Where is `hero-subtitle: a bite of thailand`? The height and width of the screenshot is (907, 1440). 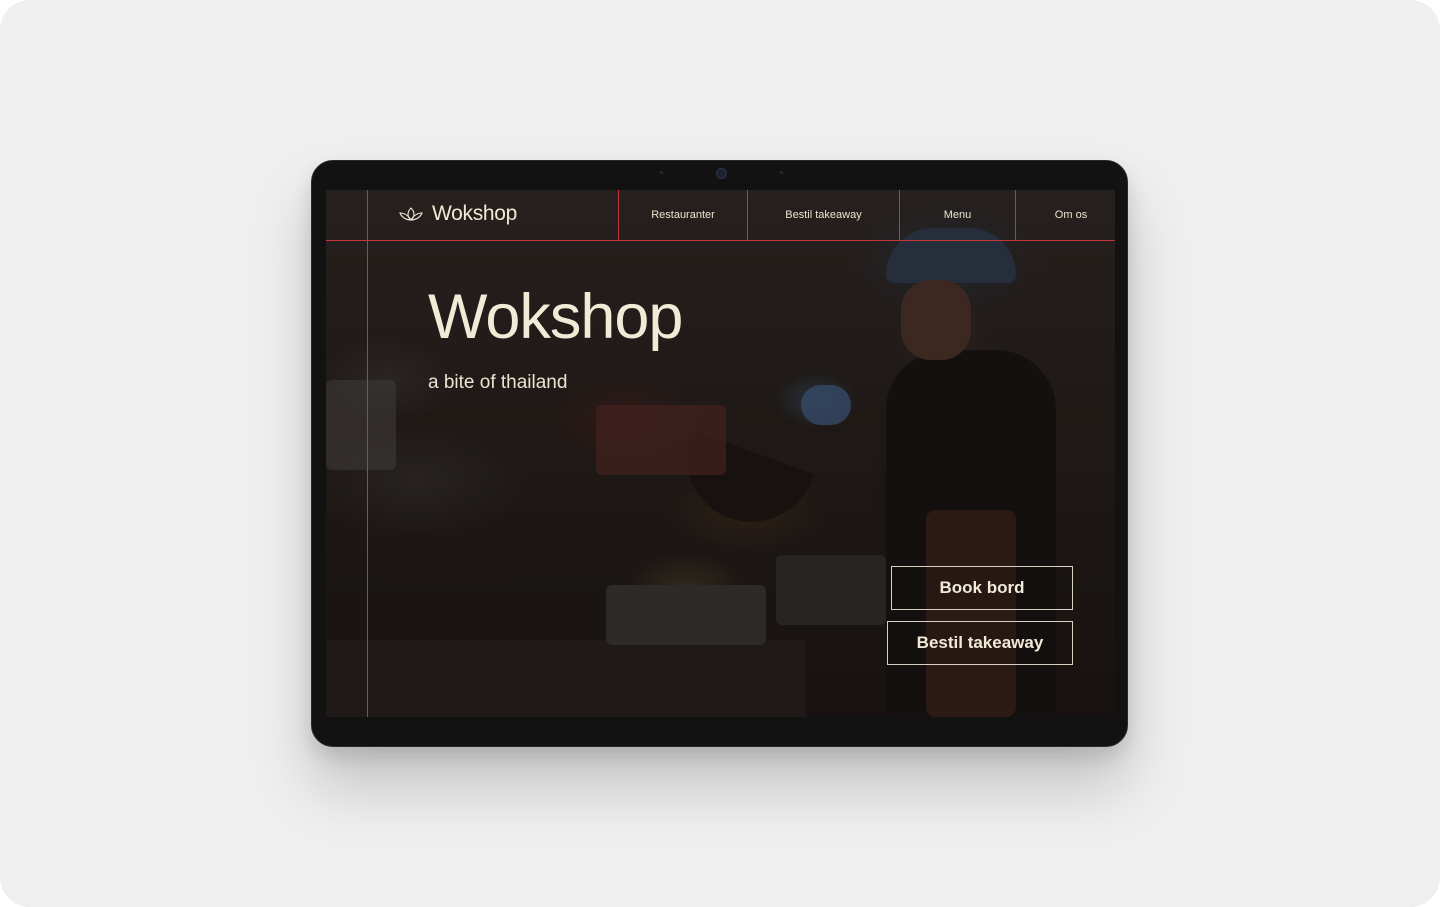
hero-subtitle: a bite of thailand is located at coordinates (498, 382).